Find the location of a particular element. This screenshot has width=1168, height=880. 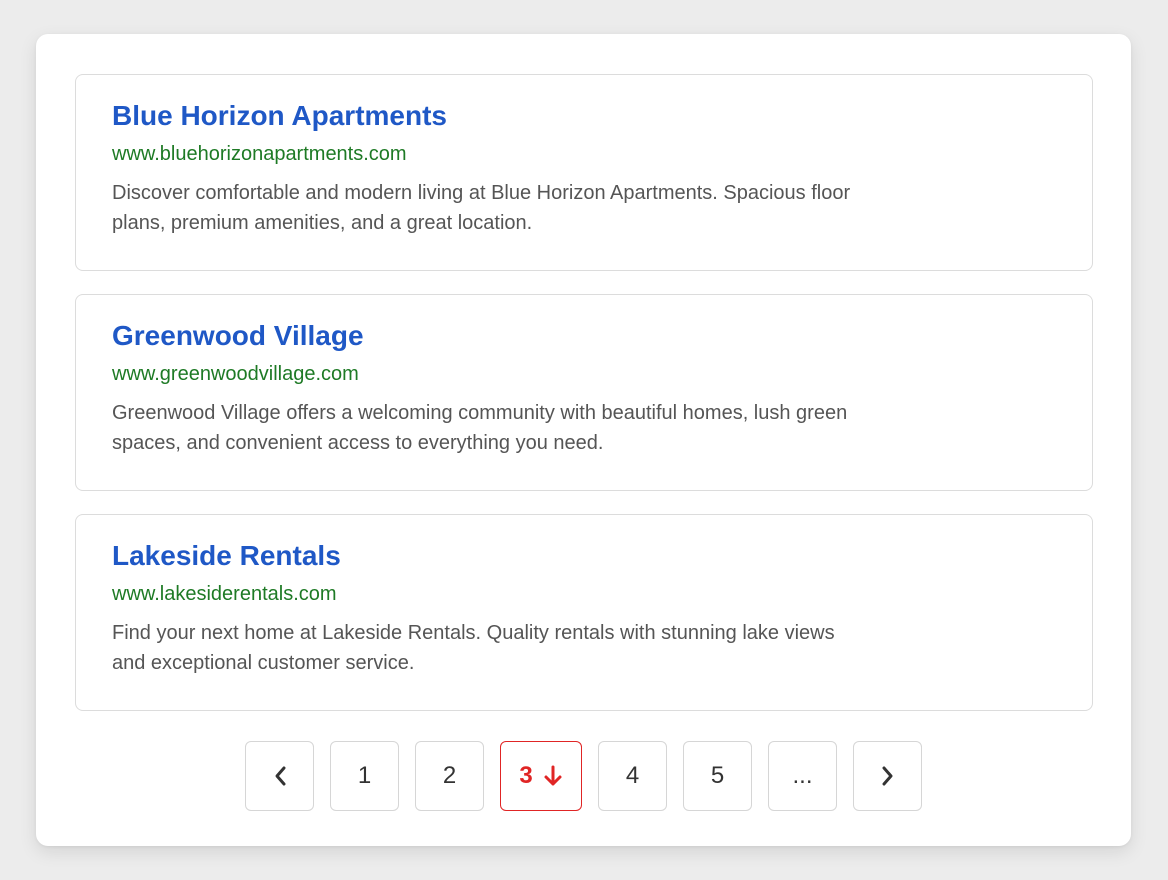

result-url-link: www.lakesiderentals.com is located at coordinates (584, 594).